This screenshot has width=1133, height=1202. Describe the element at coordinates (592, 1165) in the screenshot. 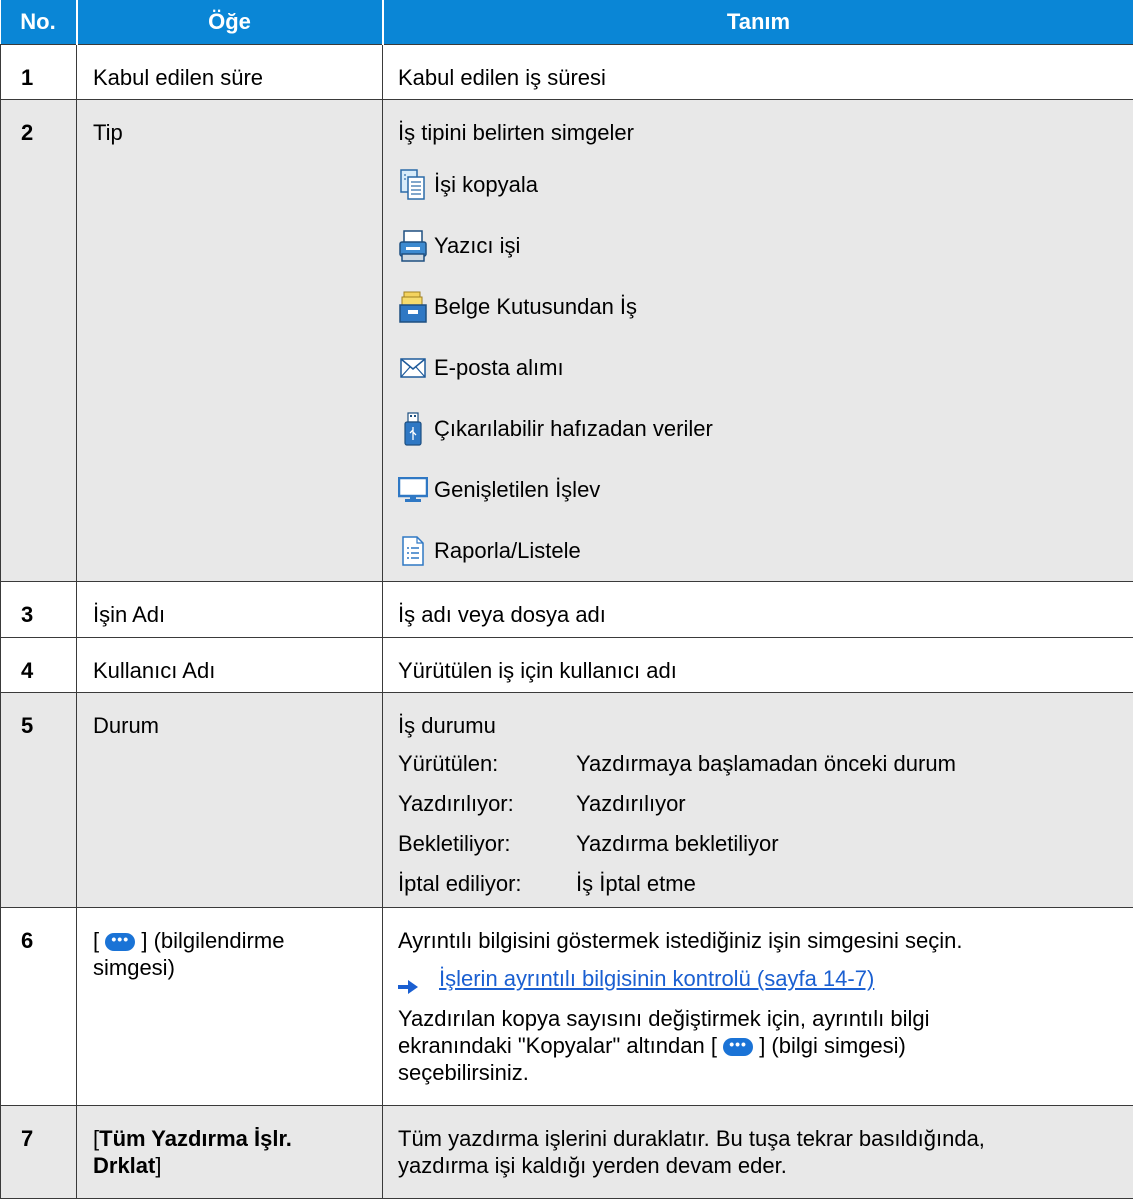

I see `row-description-line2: yazdırma işi kaldığı yerden devam eder.` at that location.